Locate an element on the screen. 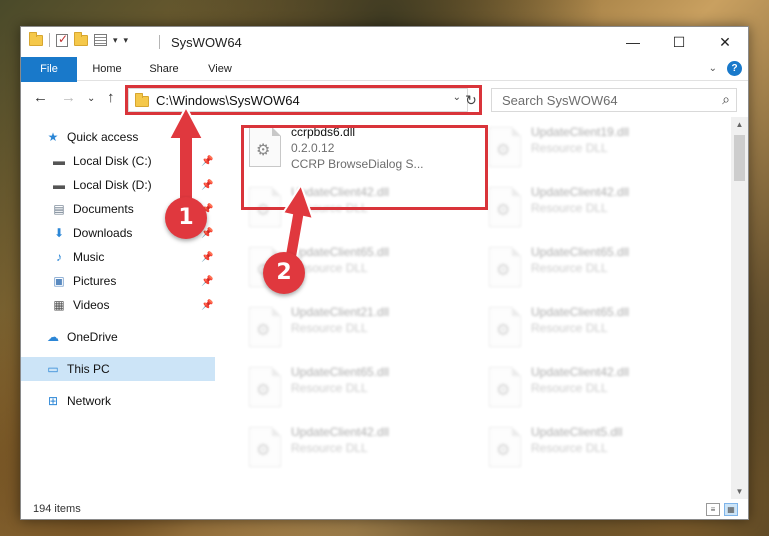  search-input: Search SysWOW64 ⌕ is located at coordinates (614, 100).